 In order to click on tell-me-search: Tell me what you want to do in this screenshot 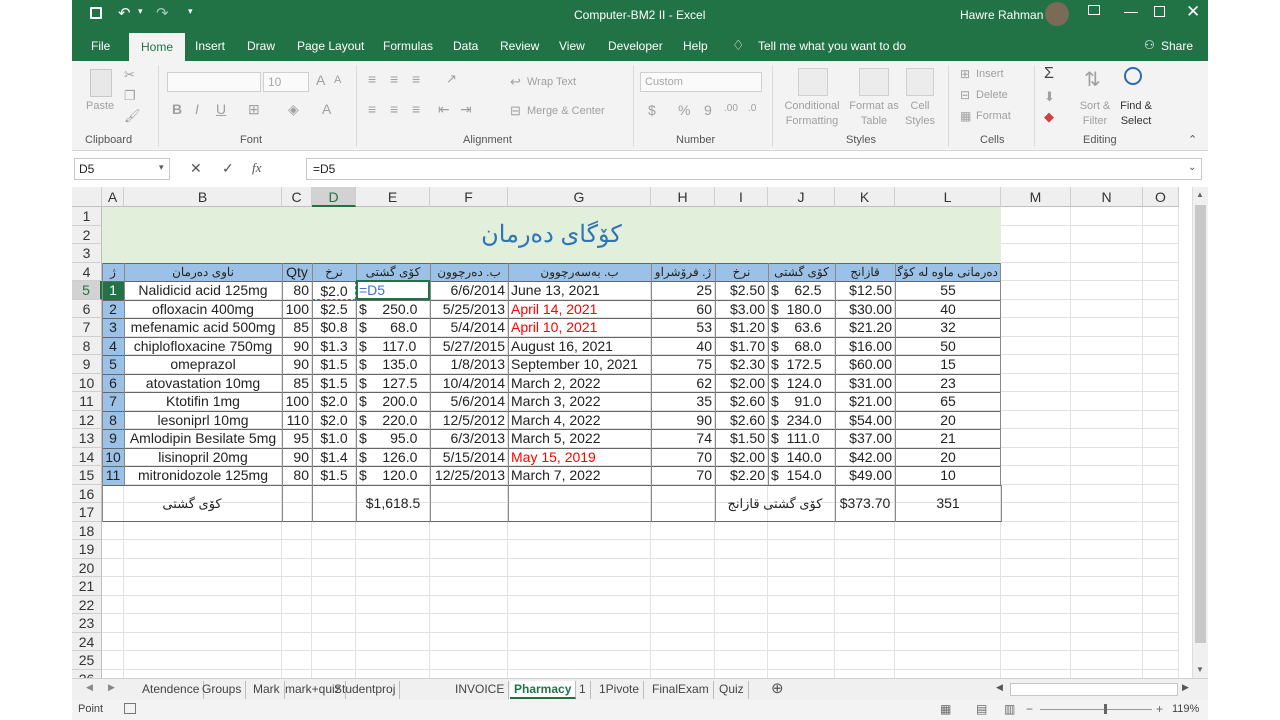, I will do `click(832, 46)`.